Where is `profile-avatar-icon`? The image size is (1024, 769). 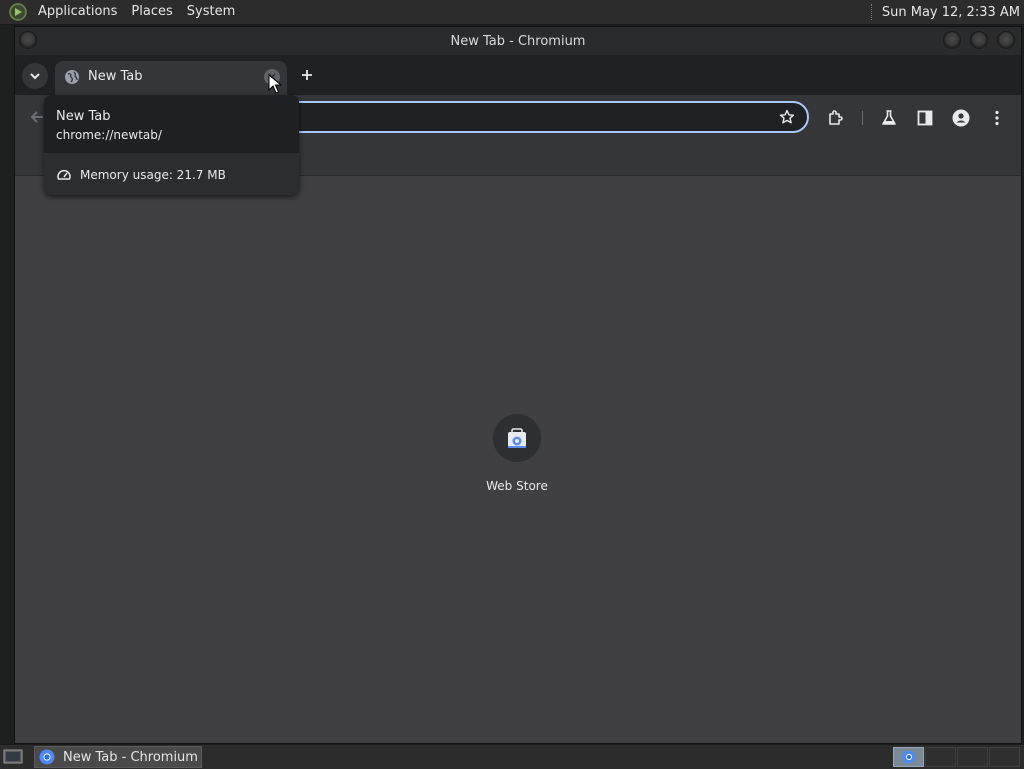 profile-avatar-icon is located at coordinates (961, 118).